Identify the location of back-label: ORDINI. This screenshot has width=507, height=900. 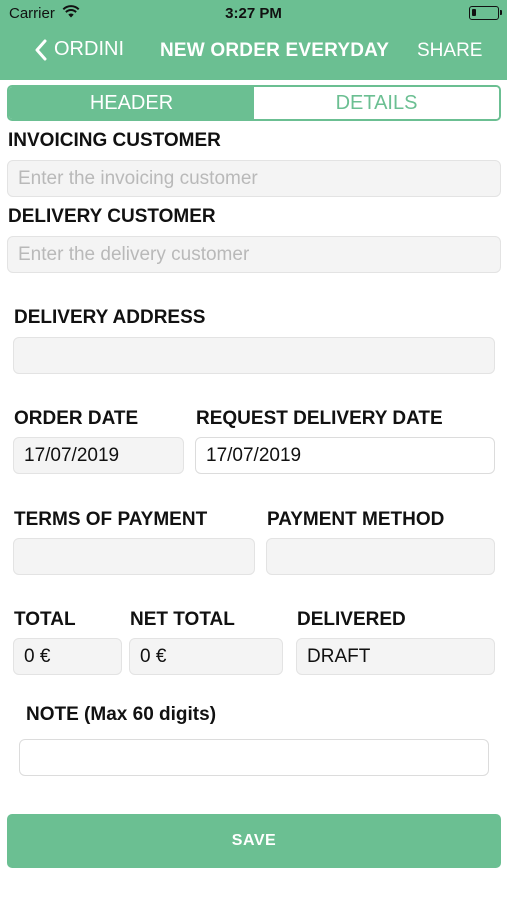
(89, 49).